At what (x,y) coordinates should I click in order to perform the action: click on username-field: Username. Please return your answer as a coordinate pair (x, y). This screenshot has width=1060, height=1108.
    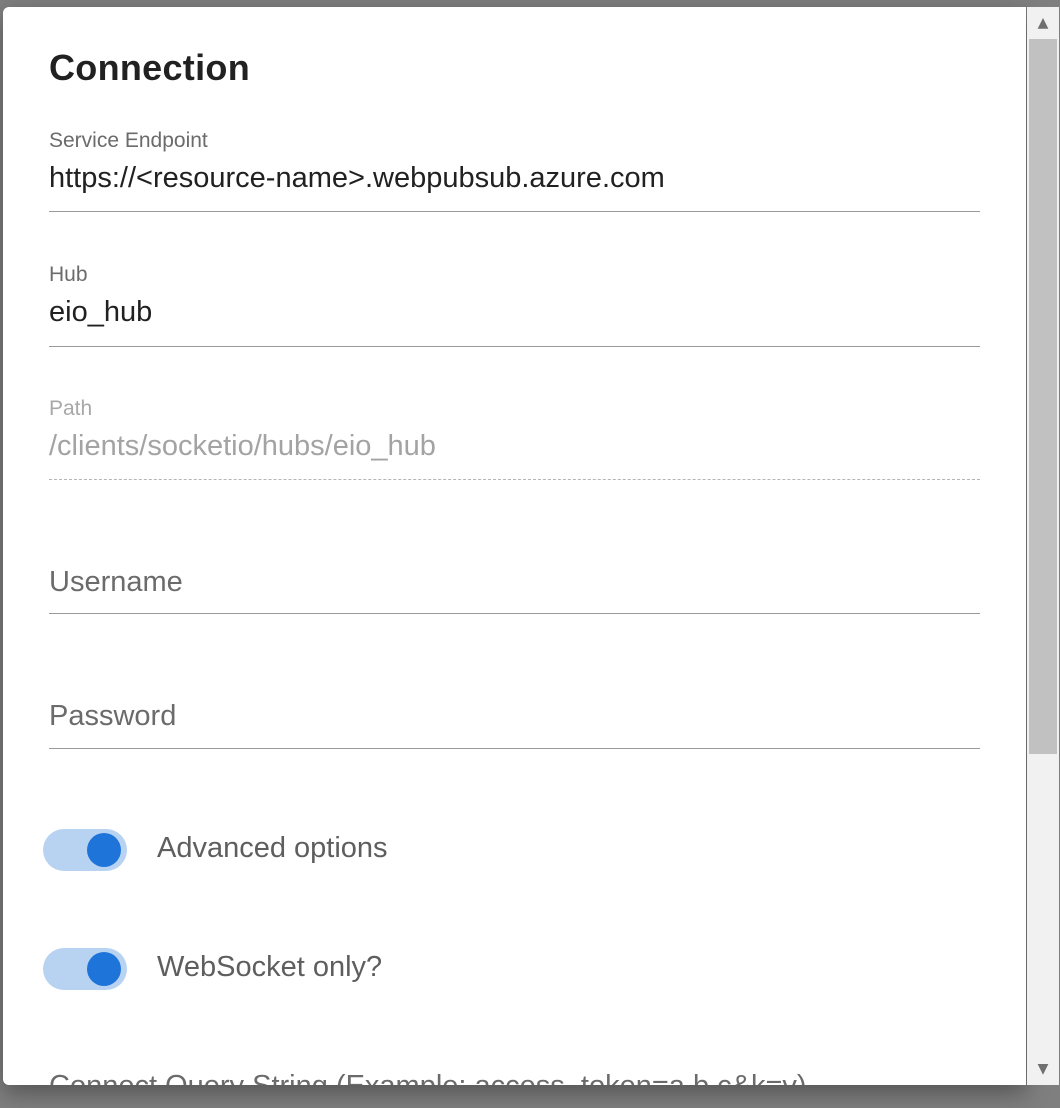
    Looking at the image, I should click on (514, 589).